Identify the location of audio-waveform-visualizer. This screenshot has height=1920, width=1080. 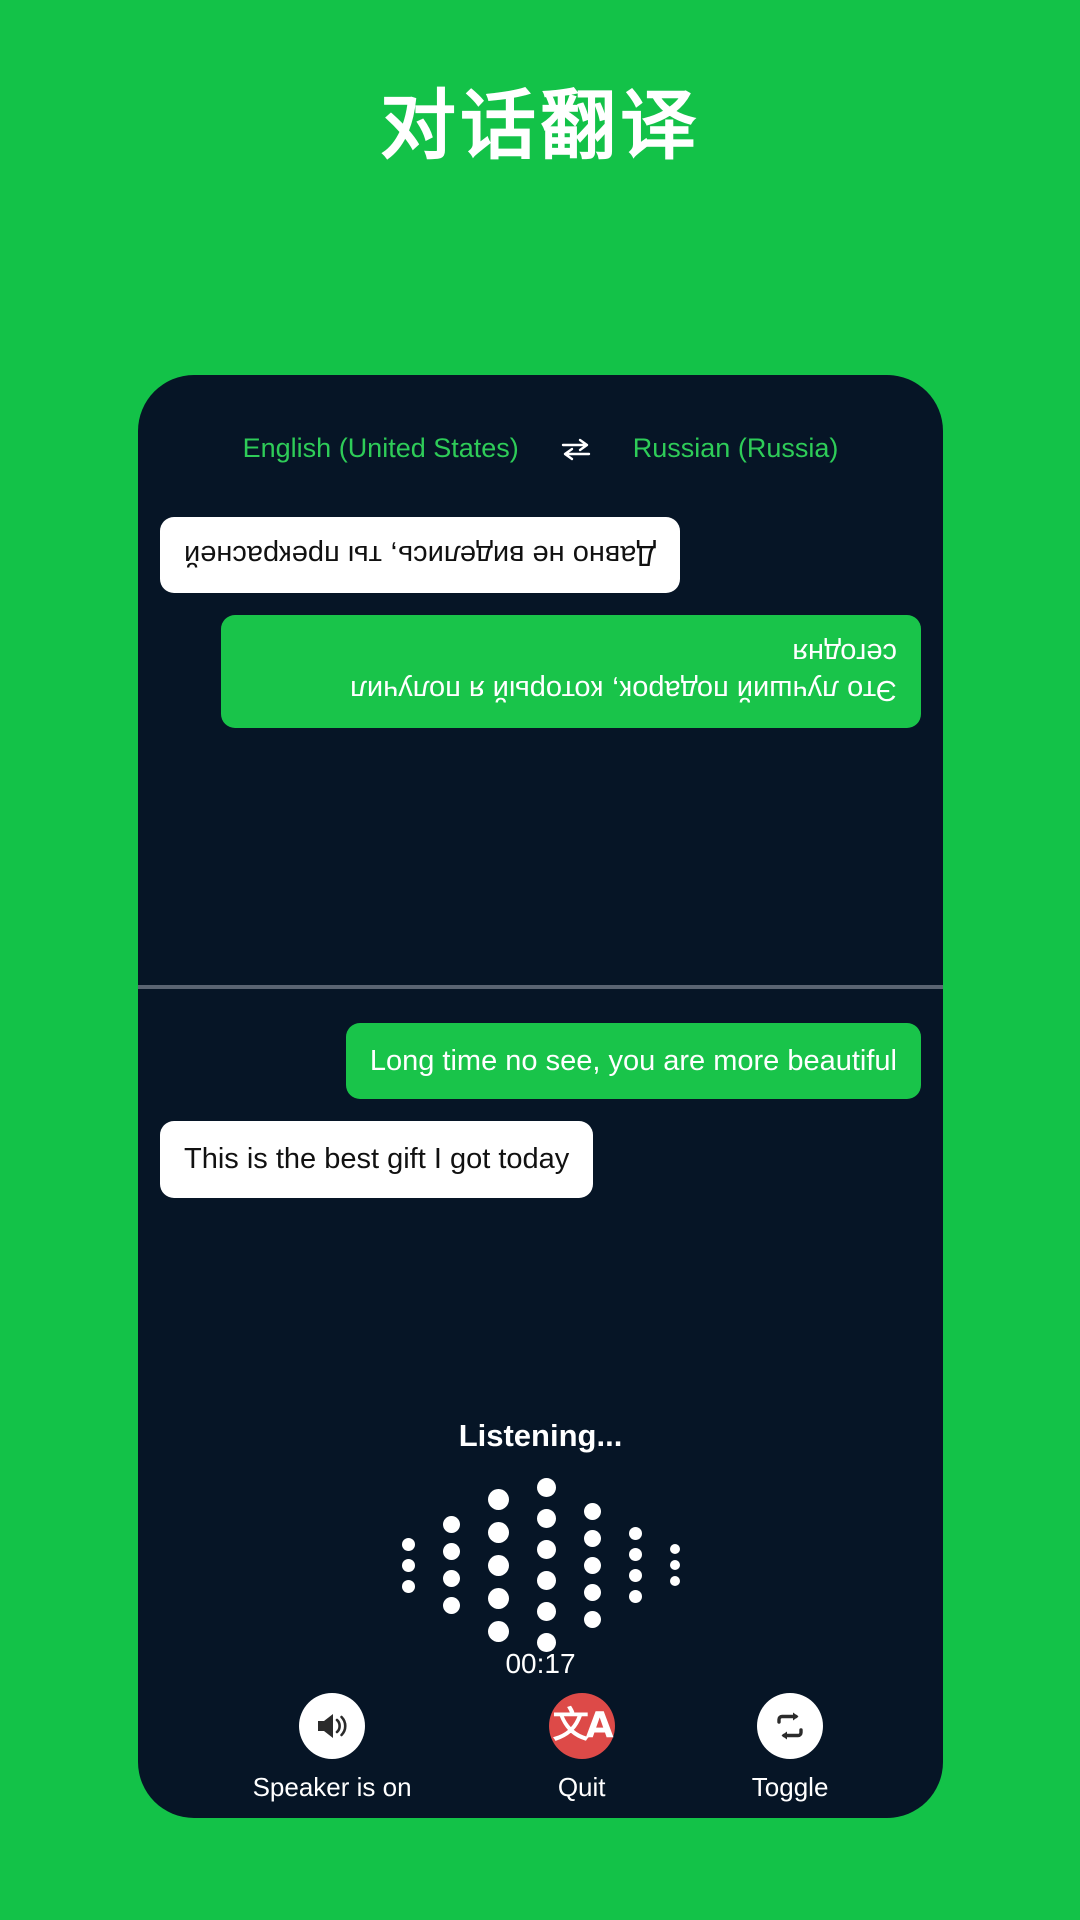
(540, 1565).